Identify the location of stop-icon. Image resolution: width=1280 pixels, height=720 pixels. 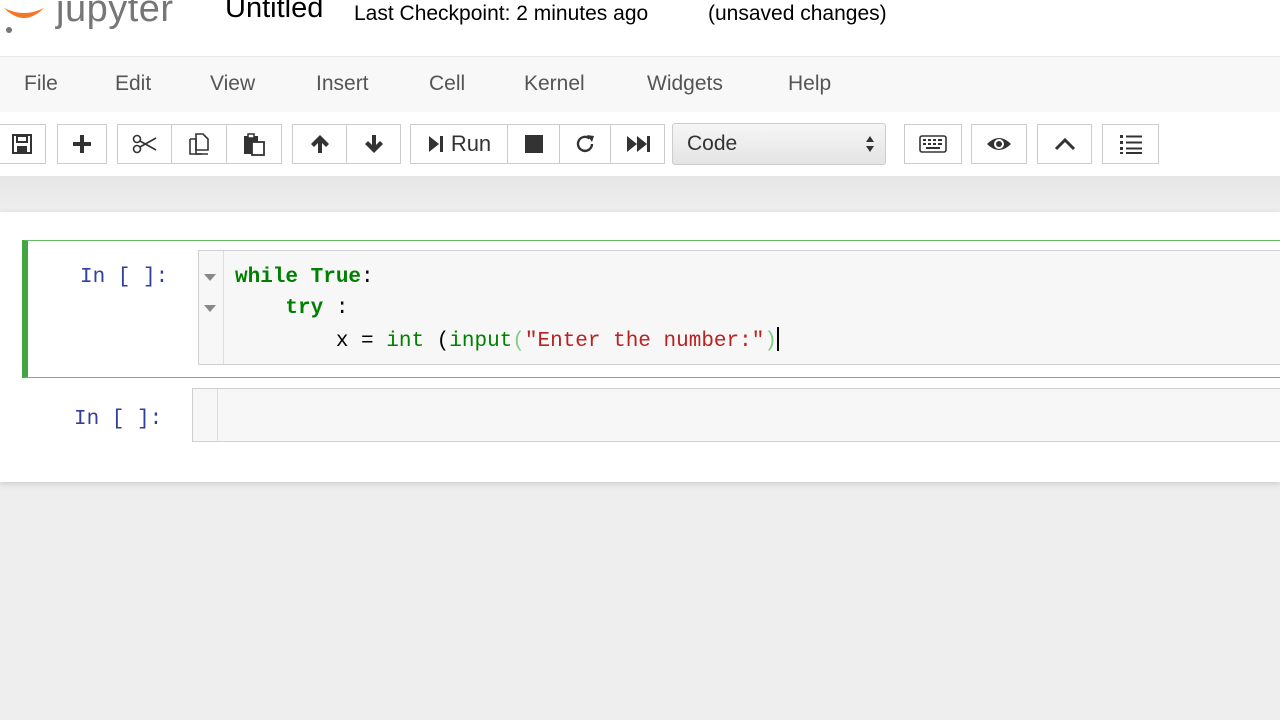
(533, 144).